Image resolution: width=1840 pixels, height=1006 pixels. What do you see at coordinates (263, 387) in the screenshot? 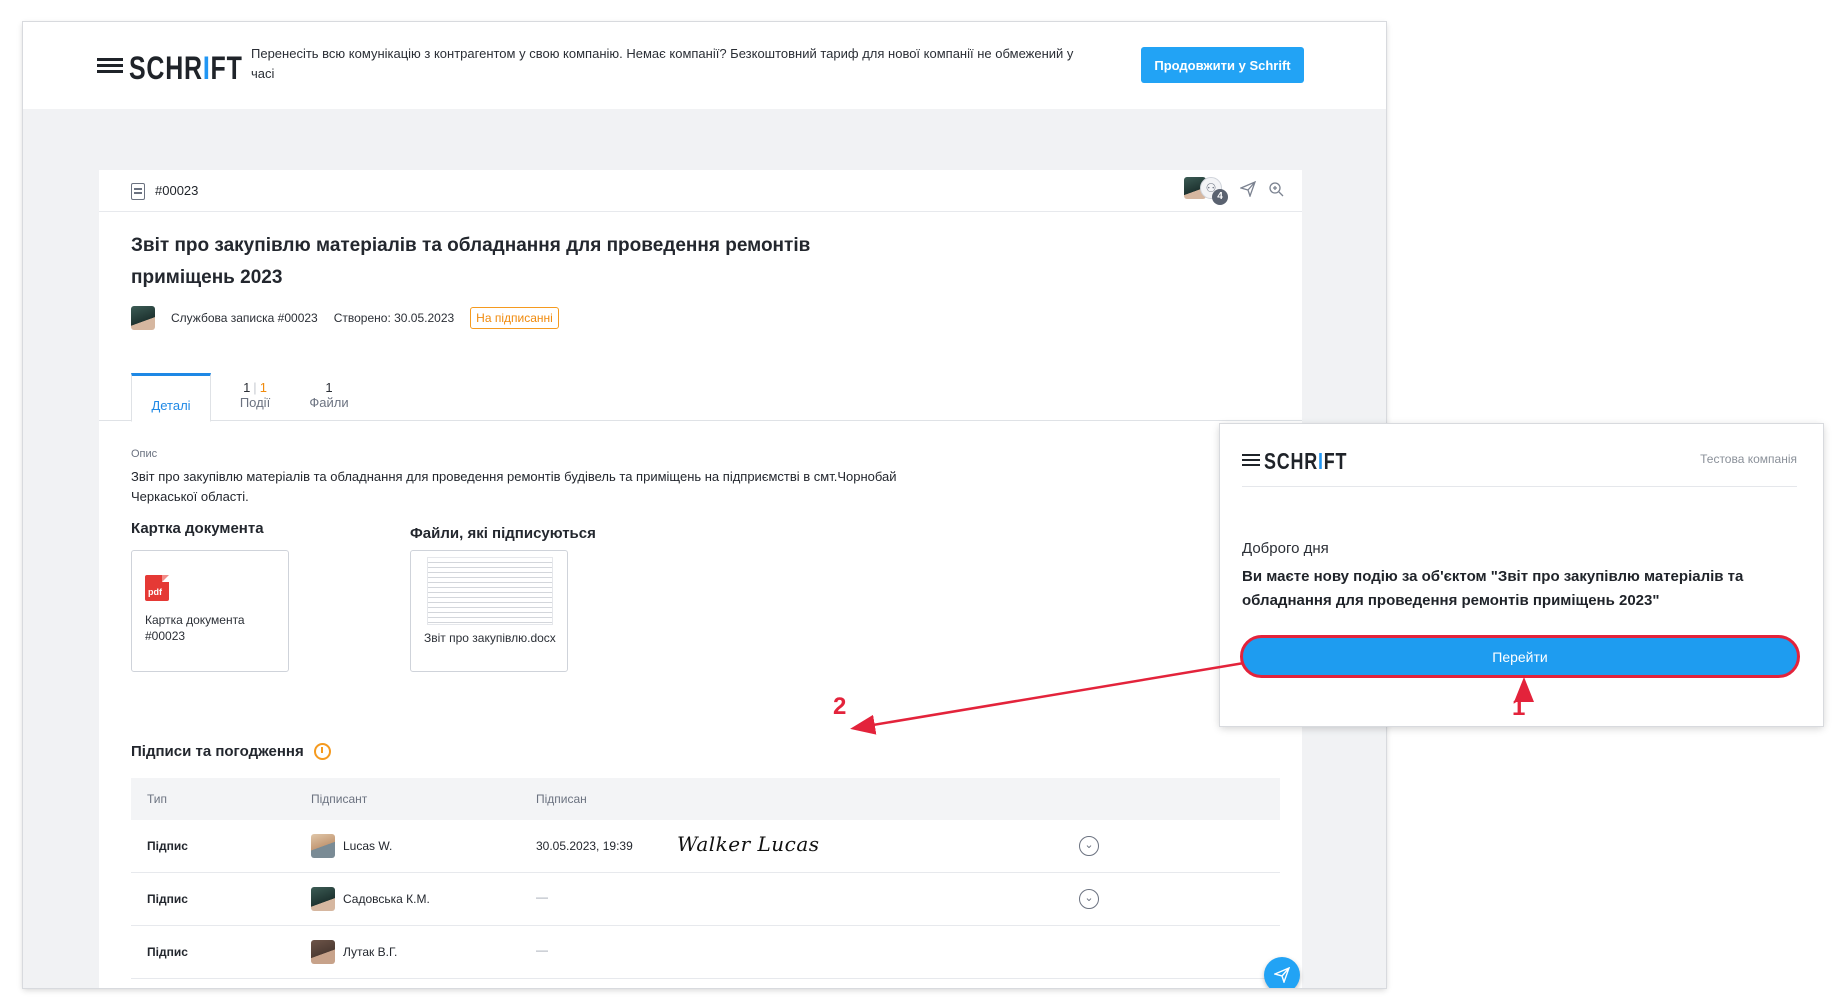
I see `events-new-count: 1` at bounding box center [263, 387].